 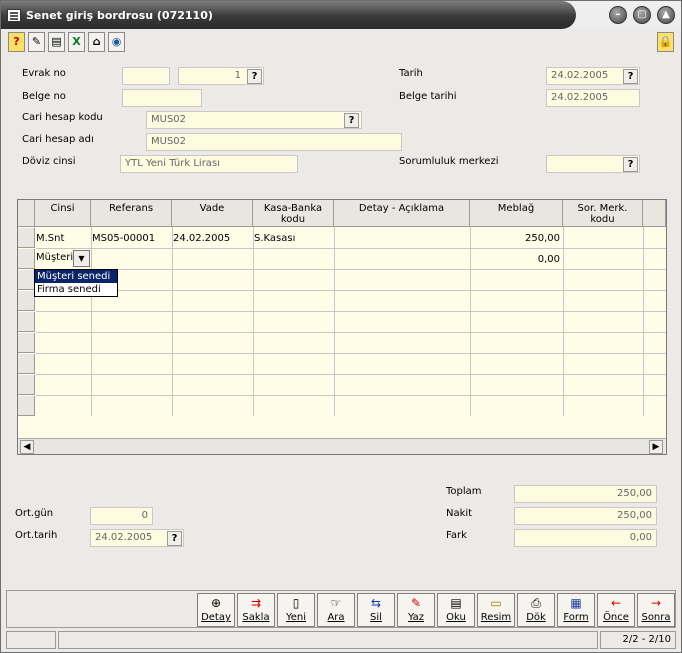 What do you see at coordinates (254, 76) in the screenshot?
I see `evrak-no-lookup-button: ?` at bounding box center [254, 76].